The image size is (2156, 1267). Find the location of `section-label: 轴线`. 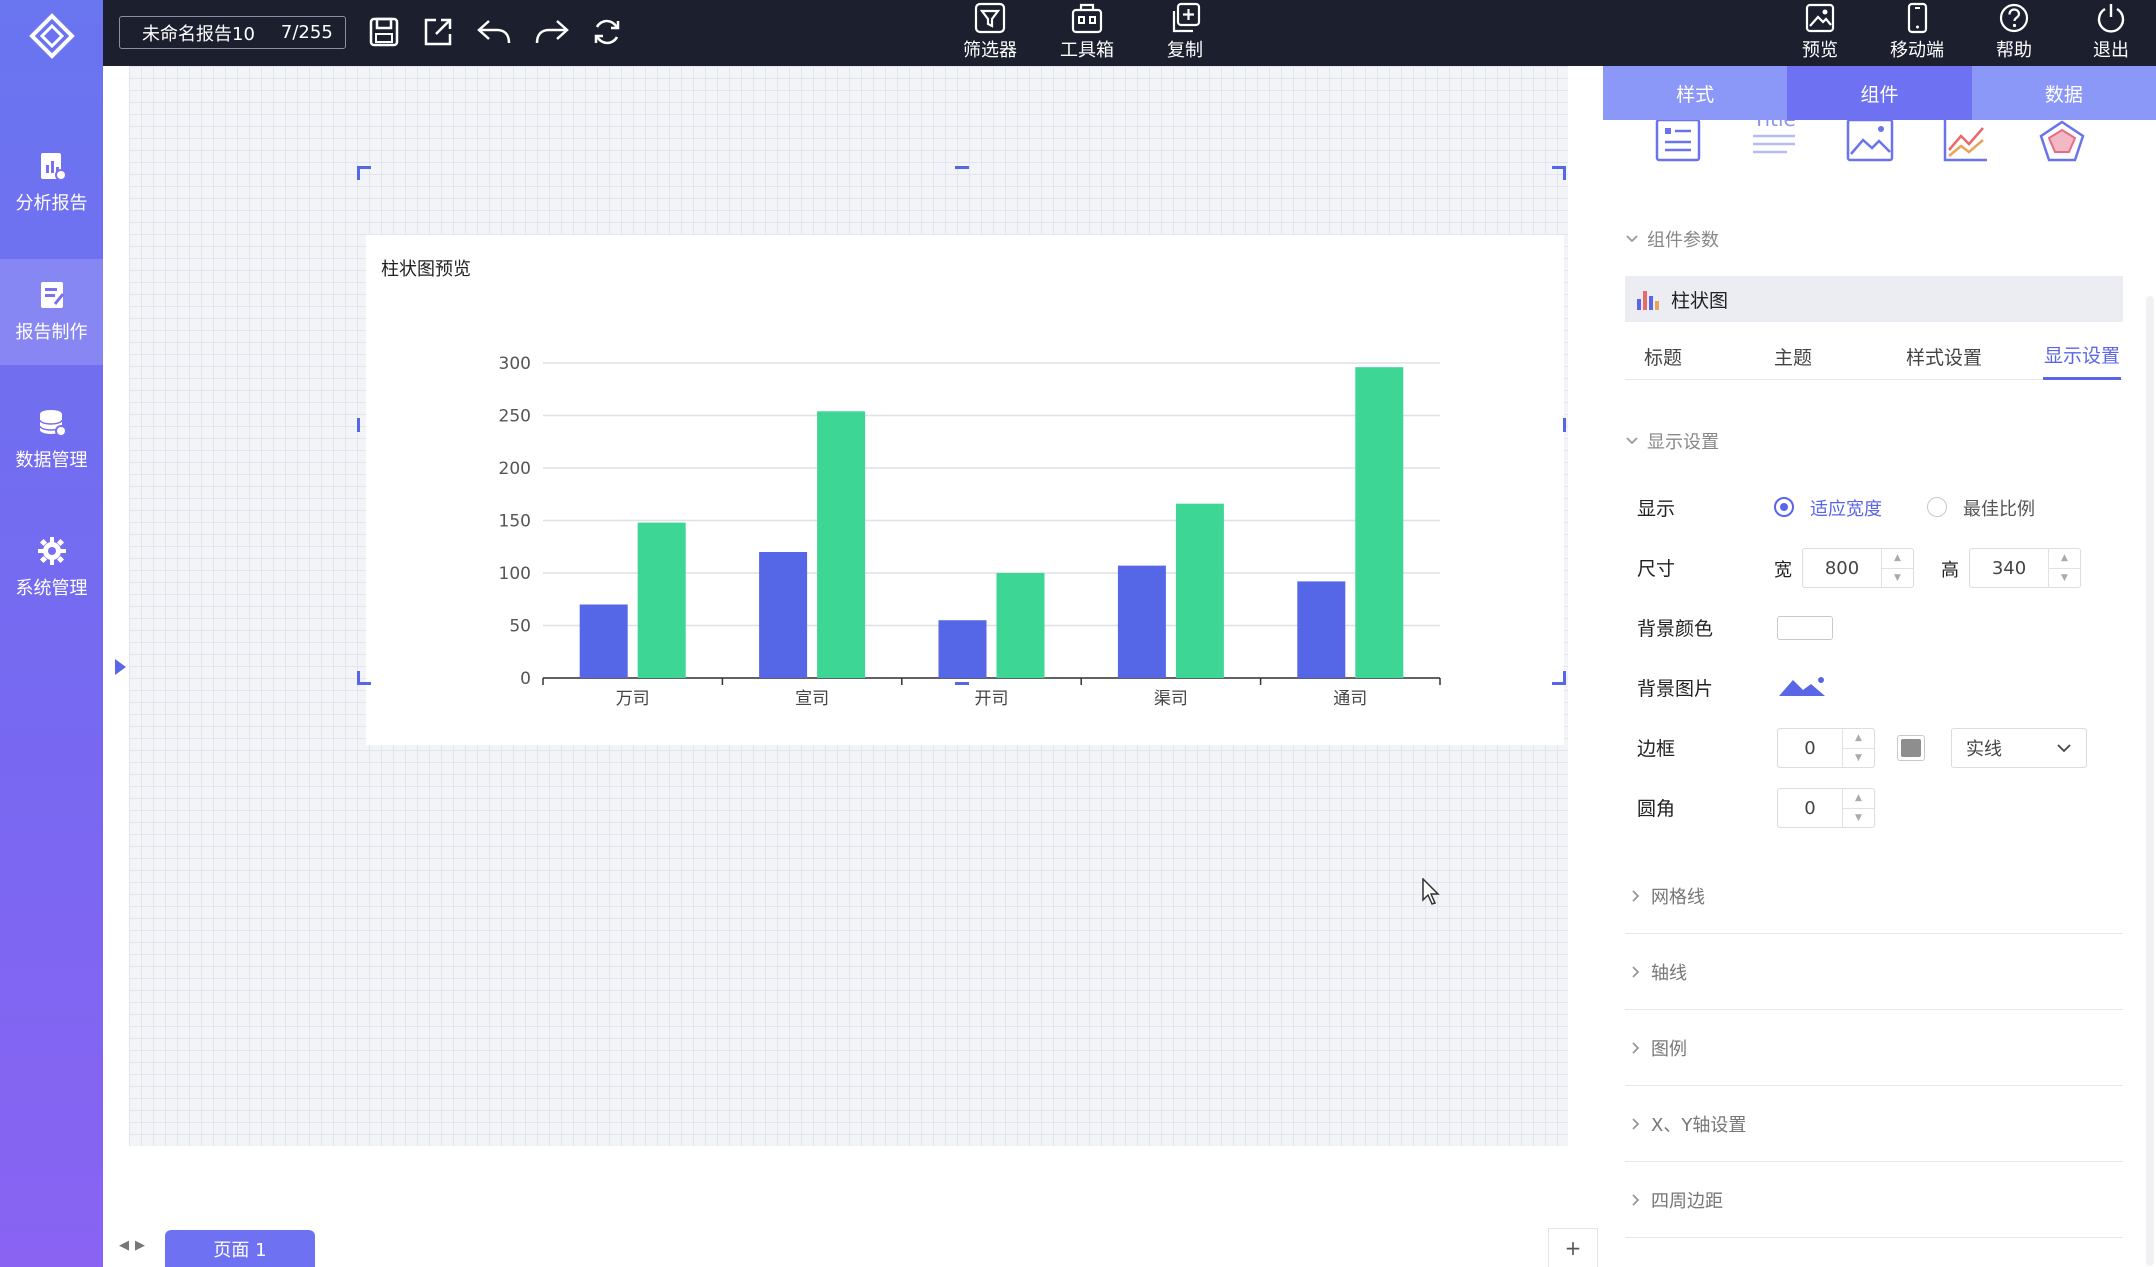

section-label: 轴线 is located at coordinates (1669, 973).